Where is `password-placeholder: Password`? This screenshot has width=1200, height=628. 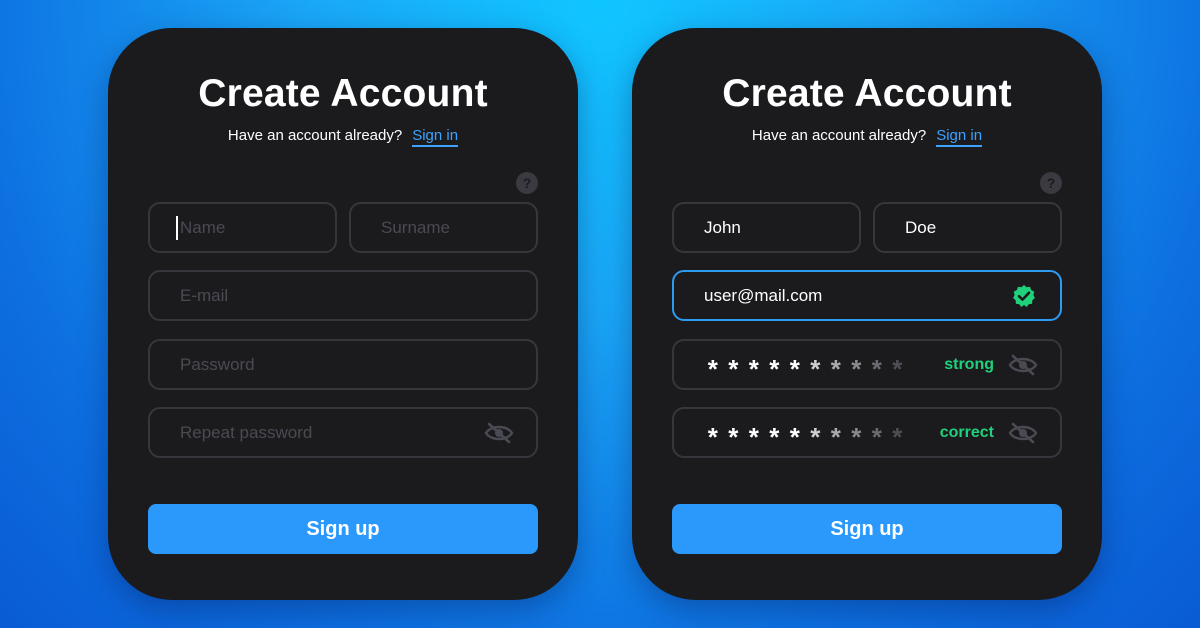 password-placeholder: Password is located at coordinates (217, 364).